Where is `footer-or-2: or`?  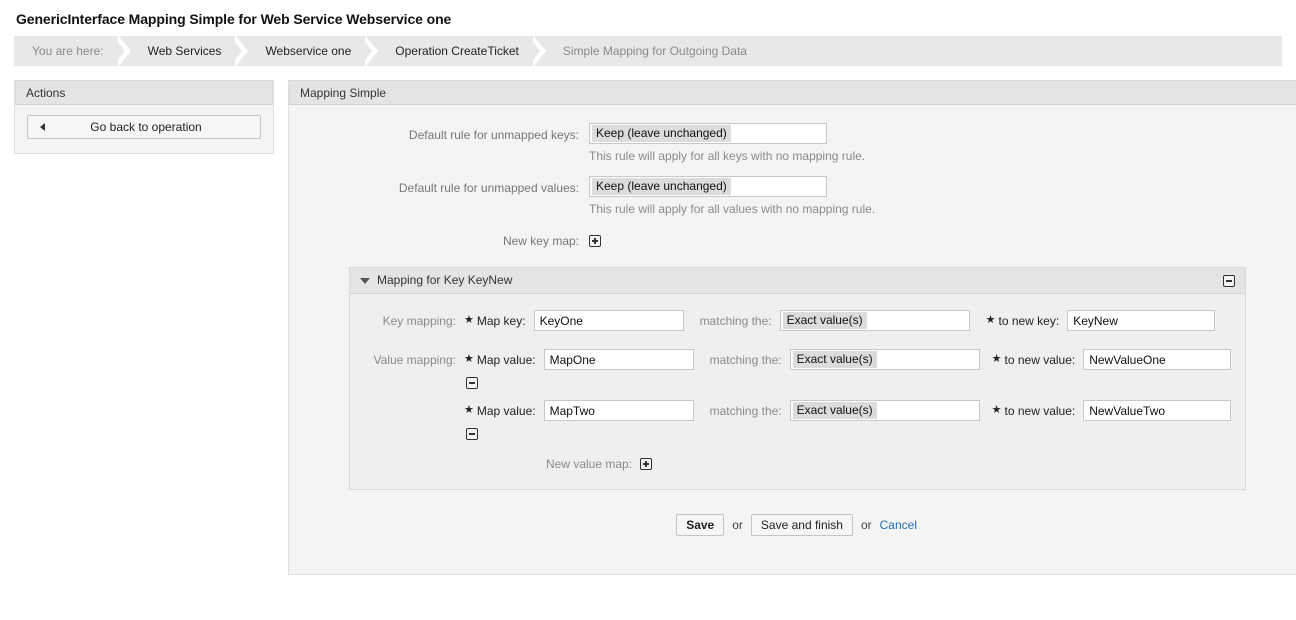
footer-or-2: or is located at coordinates (866, 525).